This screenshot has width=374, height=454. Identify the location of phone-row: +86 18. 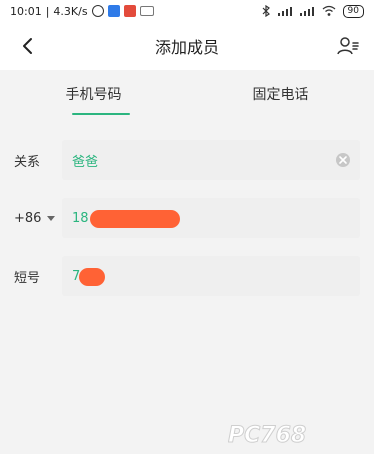
(187, 218).